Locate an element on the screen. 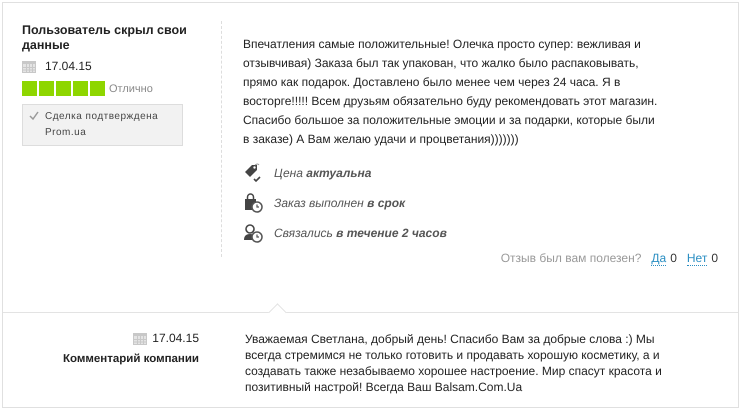  yes-link: Да is located at coordinates (658, 258).